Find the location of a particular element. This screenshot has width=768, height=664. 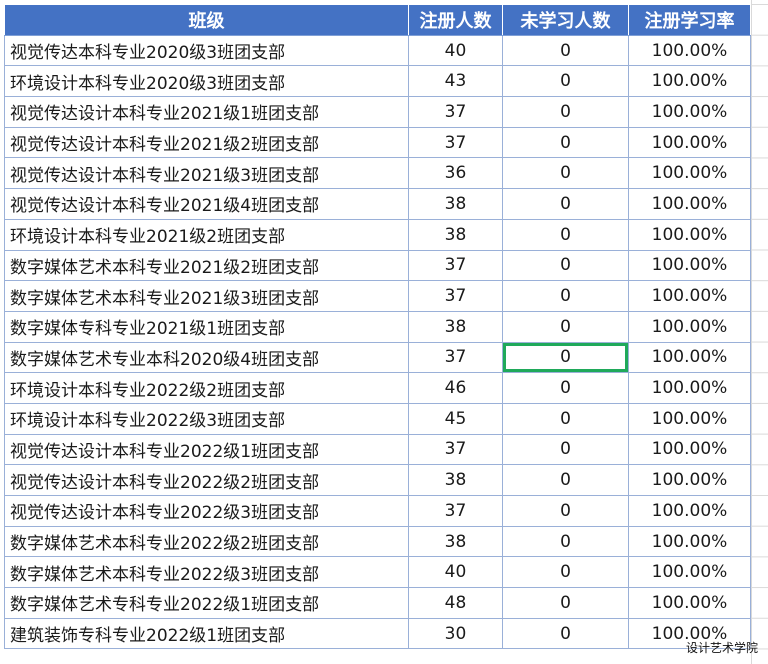

cell-registered: 30 is located at coordinates (455, 633).